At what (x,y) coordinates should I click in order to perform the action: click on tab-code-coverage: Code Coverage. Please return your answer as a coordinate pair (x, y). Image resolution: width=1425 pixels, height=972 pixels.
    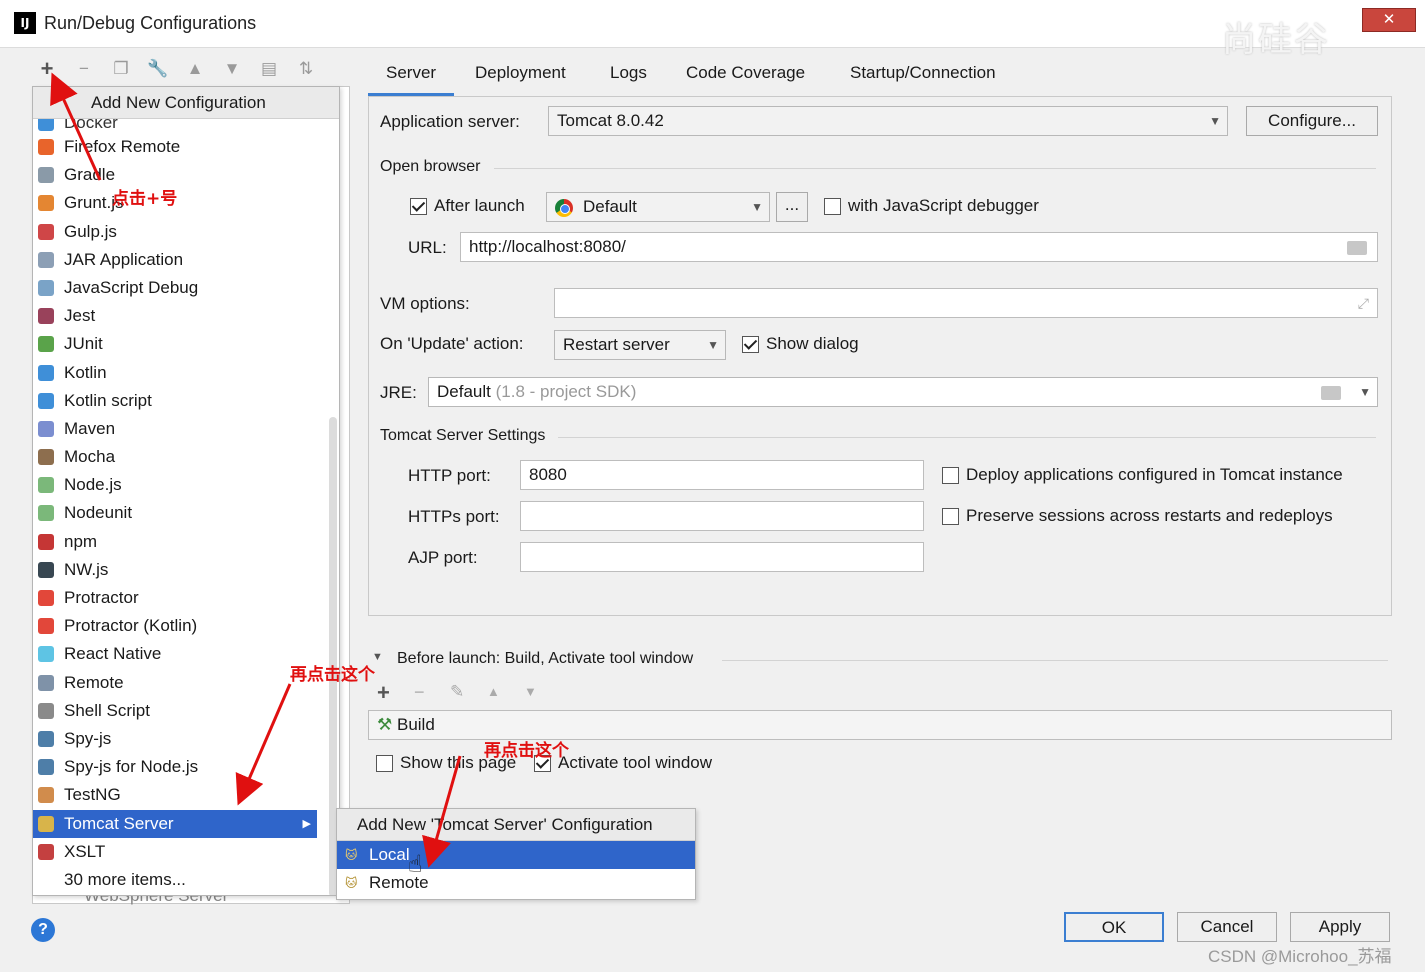
    Looking at the image, I should click on (745, 77).